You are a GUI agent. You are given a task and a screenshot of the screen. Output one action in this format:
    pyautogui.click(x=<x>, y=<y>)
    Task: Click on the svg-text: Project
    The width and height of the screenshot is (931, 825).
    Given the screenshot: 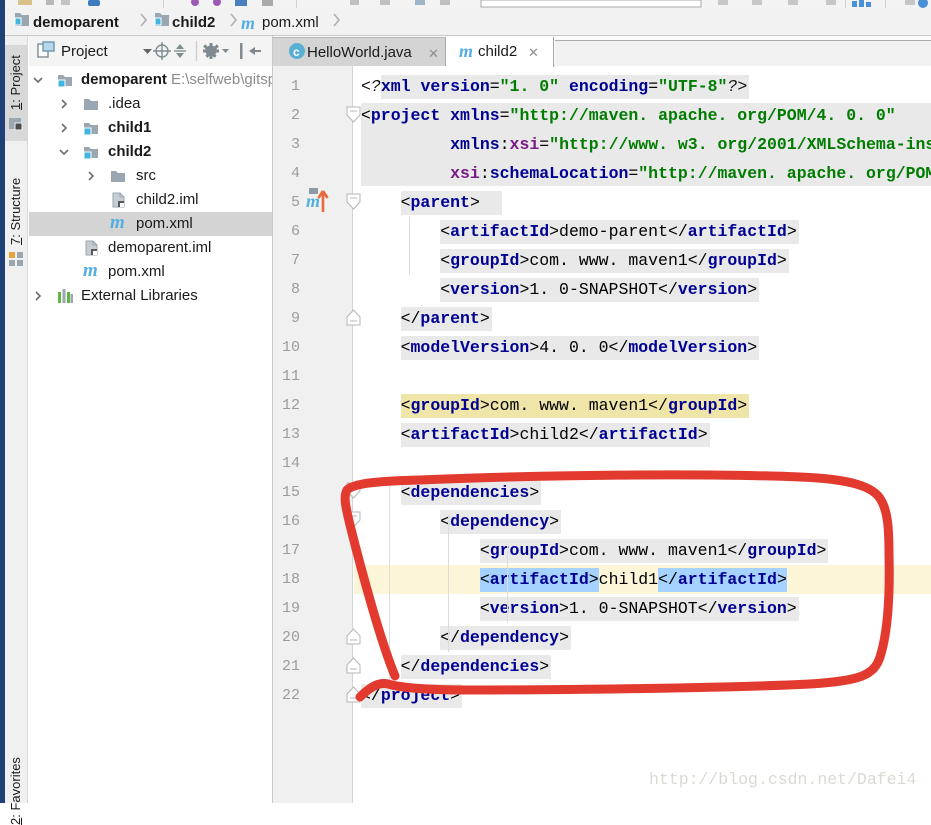 What is the action you would take?
    pyautogui.click(x=85, y=51)
    